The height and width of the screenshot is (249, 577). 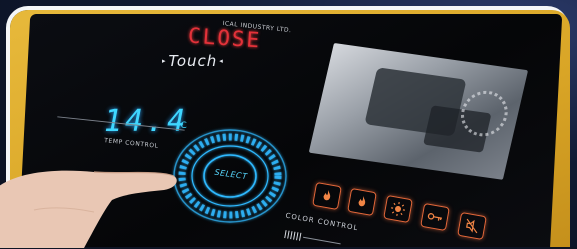 What do you see at coordinates (91, 199) in the screenshot?
I see `finger-hand` at bounding box center [91, 199].